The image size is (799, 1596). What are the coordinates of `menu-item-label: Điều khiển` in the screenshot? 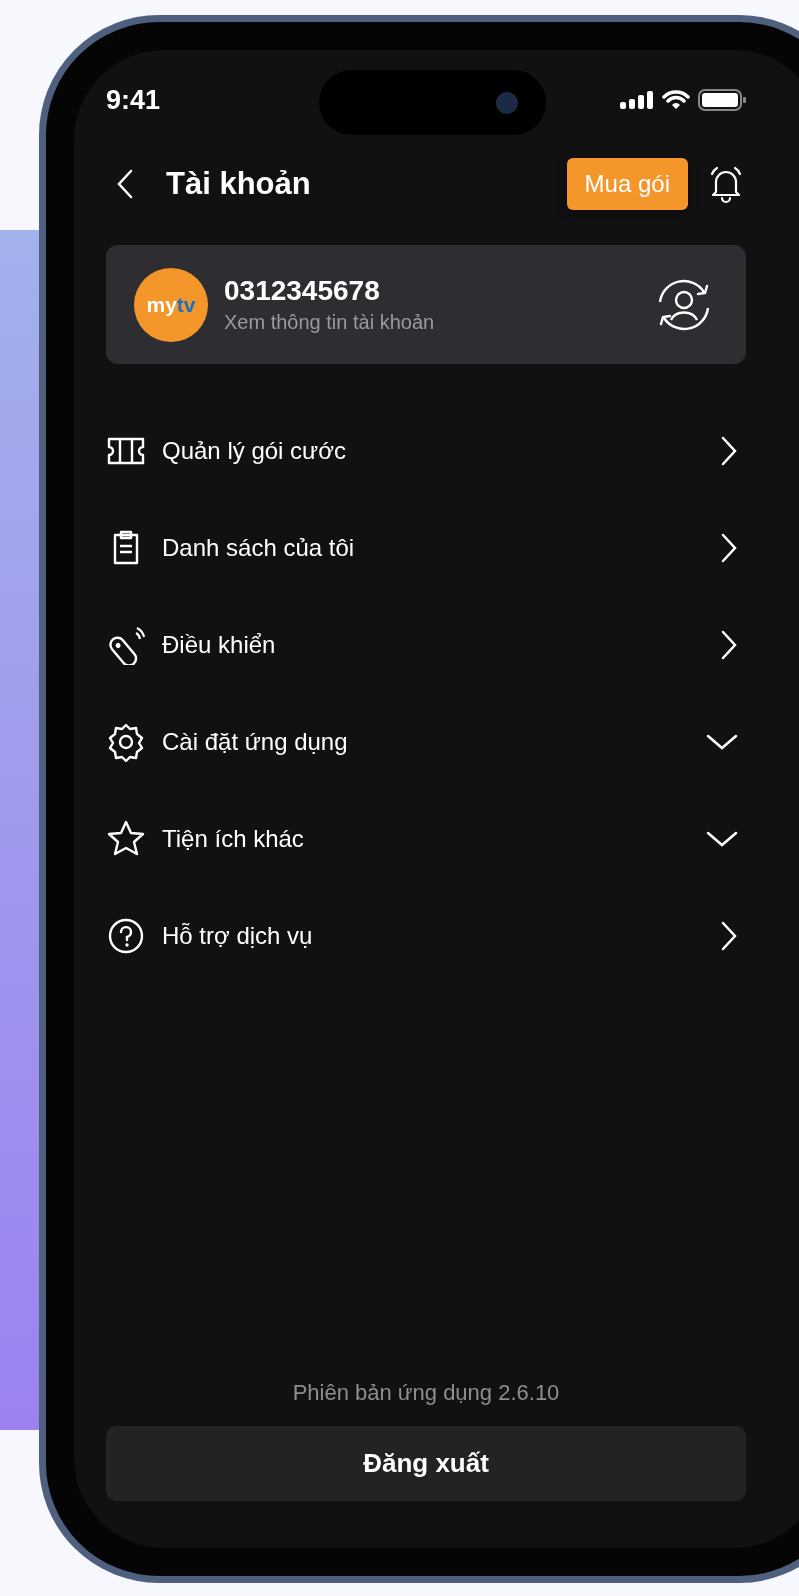 It's located at (219, 644).